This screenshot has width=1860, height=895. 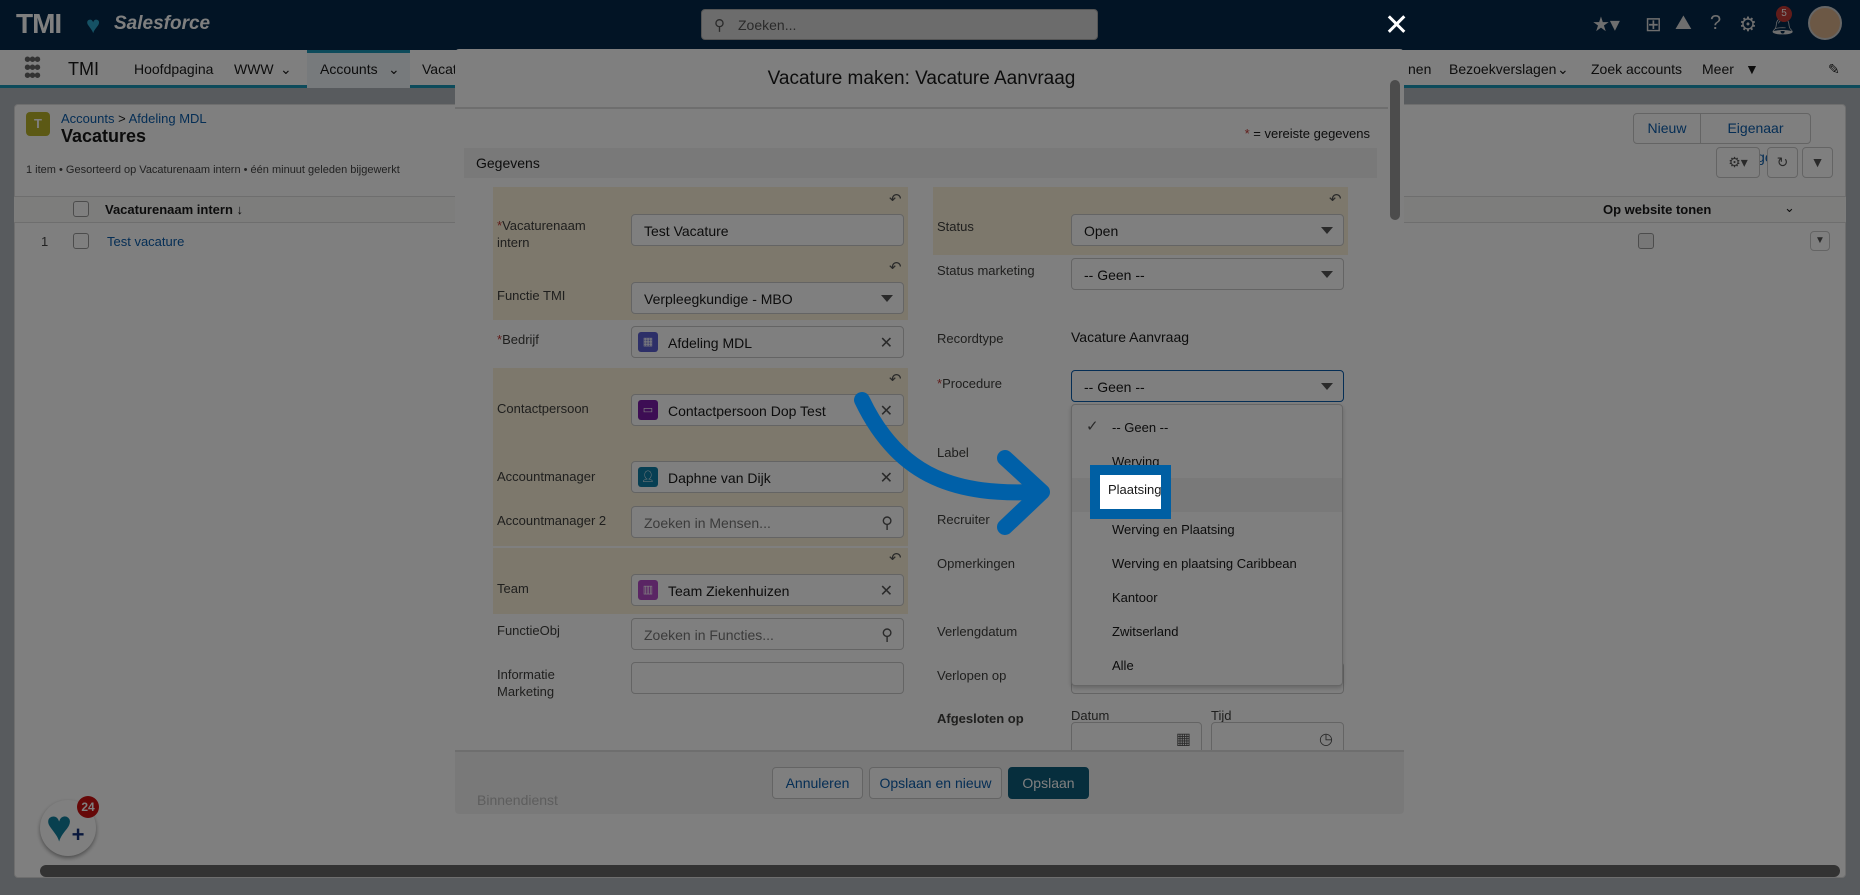 I want to click on close-icon: ✕, so click(x=1396, y=25).